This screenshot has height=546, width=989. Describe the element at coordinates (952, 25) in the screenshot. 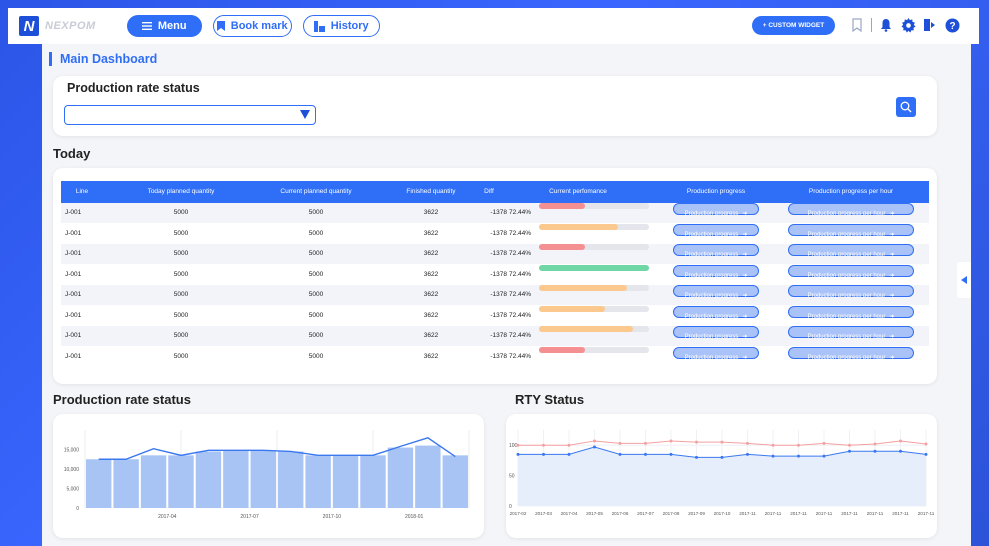

I see `help-icon: ?` at that location.